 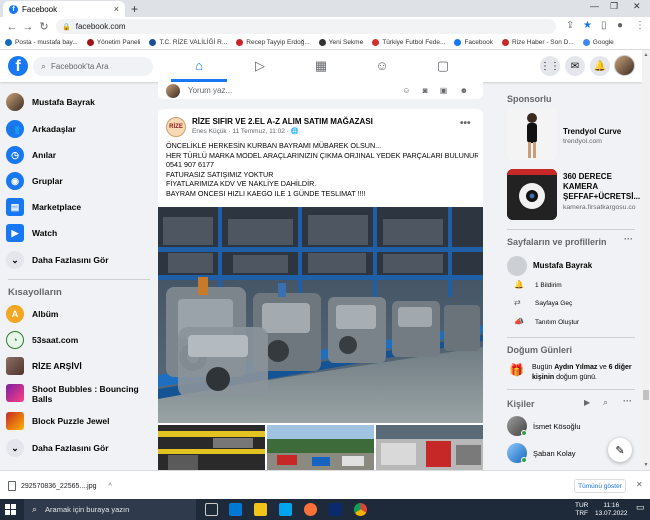 I want to click on new-tab-button: +, so click(x=134, y=9).